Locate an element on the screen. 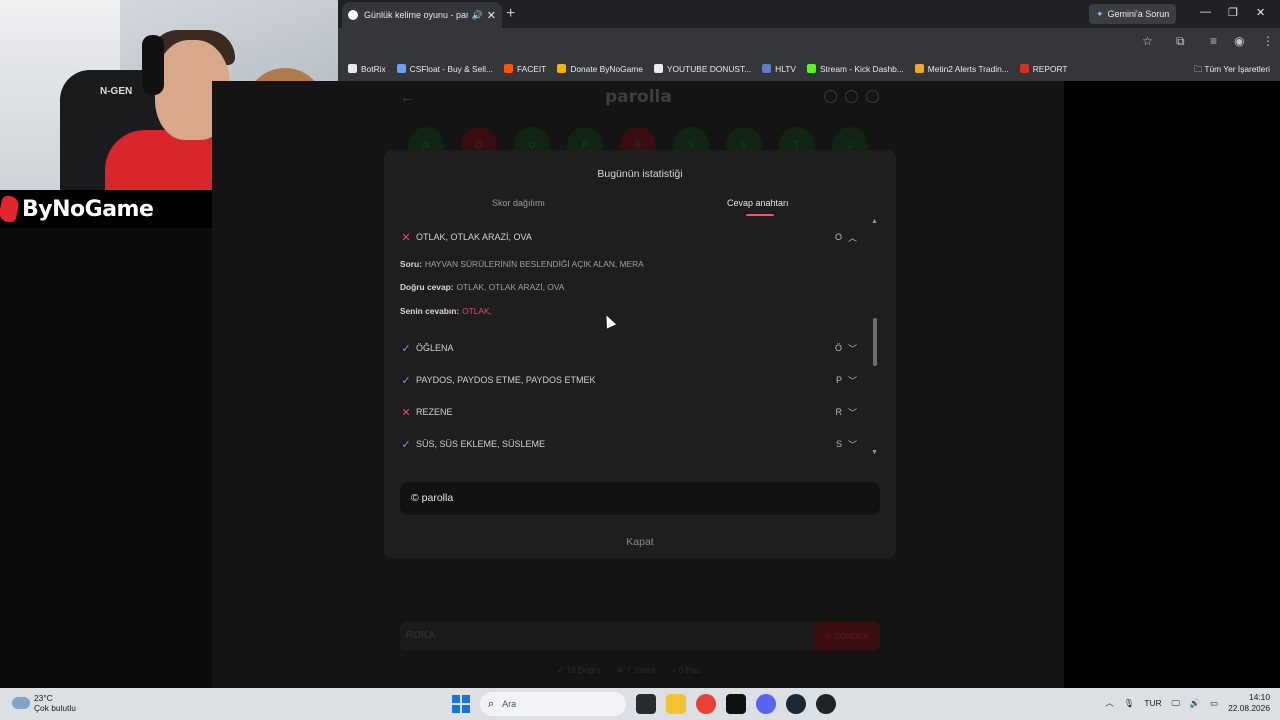 This screenshot has height=720, width=1280. game-logo: parolla is located at coordinates (638, 97).